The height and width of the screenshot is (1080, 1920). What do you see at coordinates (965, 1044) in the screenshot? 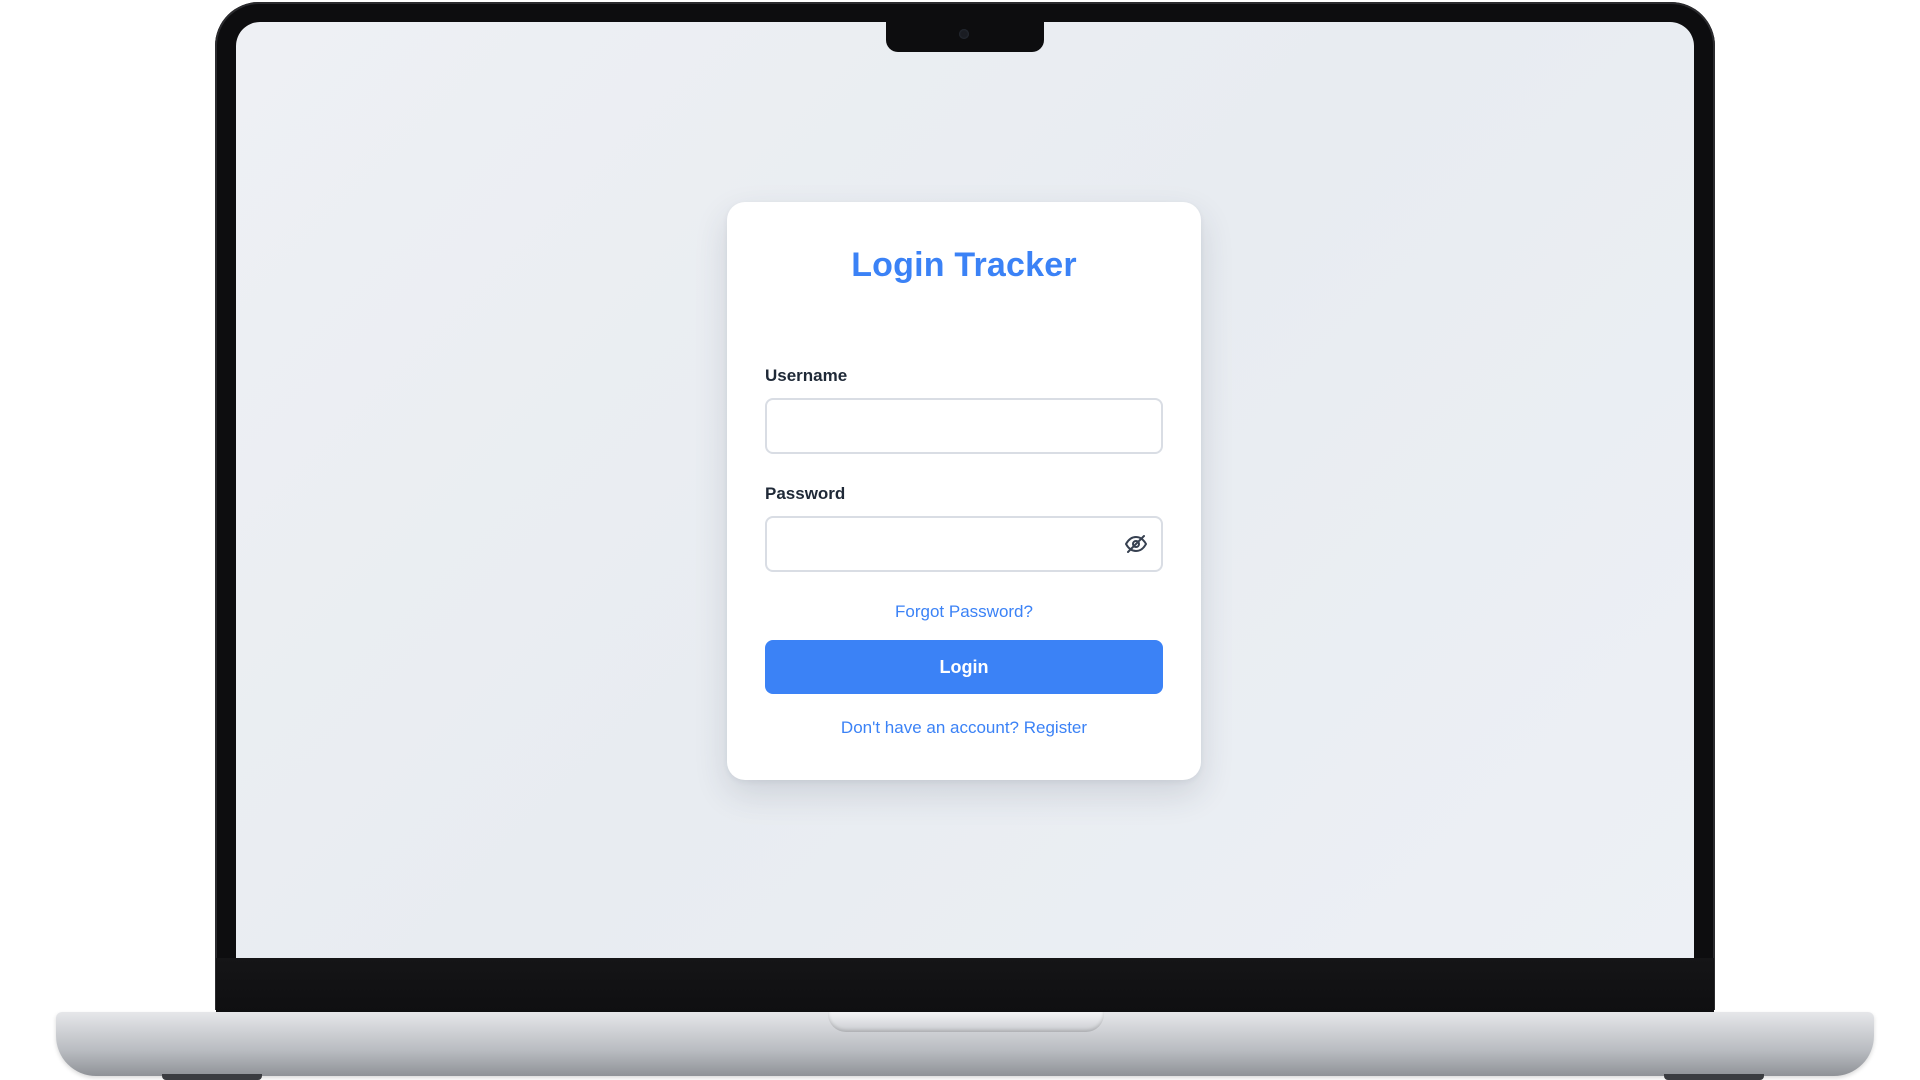
I see `laptop-base` at bounding box center [965, 1044].